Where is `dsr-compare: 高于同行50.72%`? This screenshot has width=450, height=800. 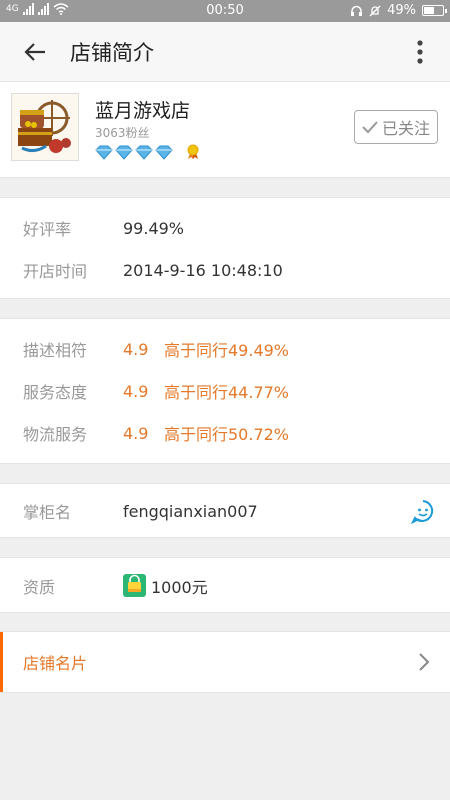
dsr-compare: 高于同行50.72% is located at coordinates (227, 434).